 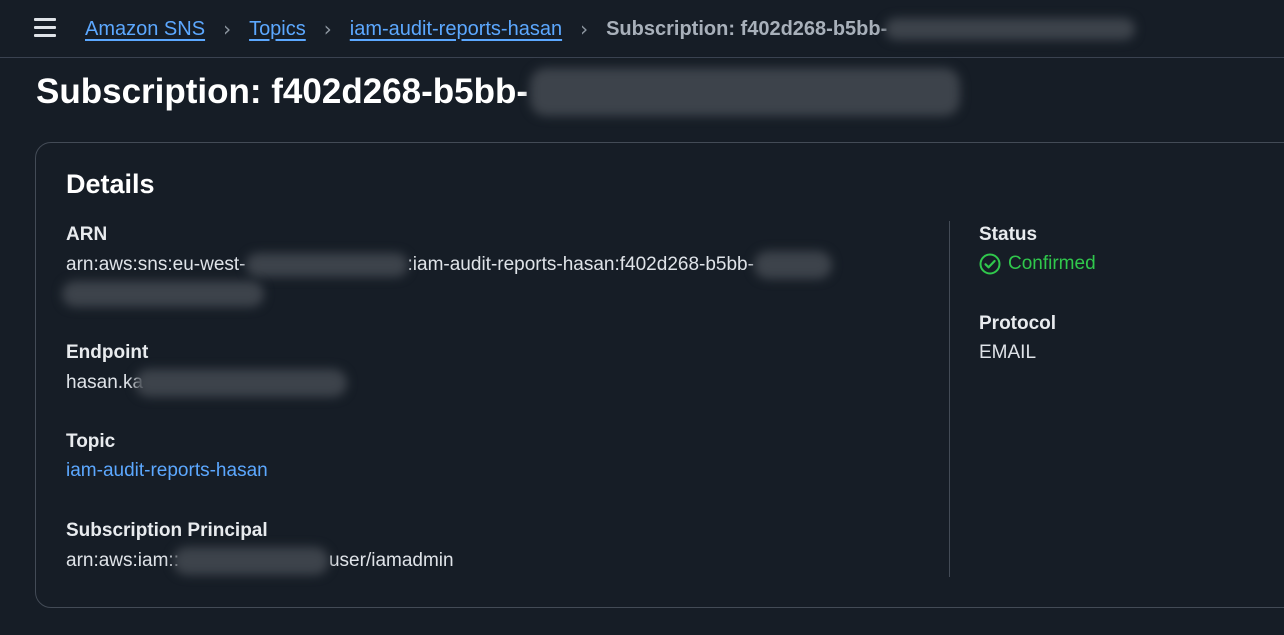 I want to click on page-title: Subscription: f402d268-b5bb-, so click(x=498, y=92).